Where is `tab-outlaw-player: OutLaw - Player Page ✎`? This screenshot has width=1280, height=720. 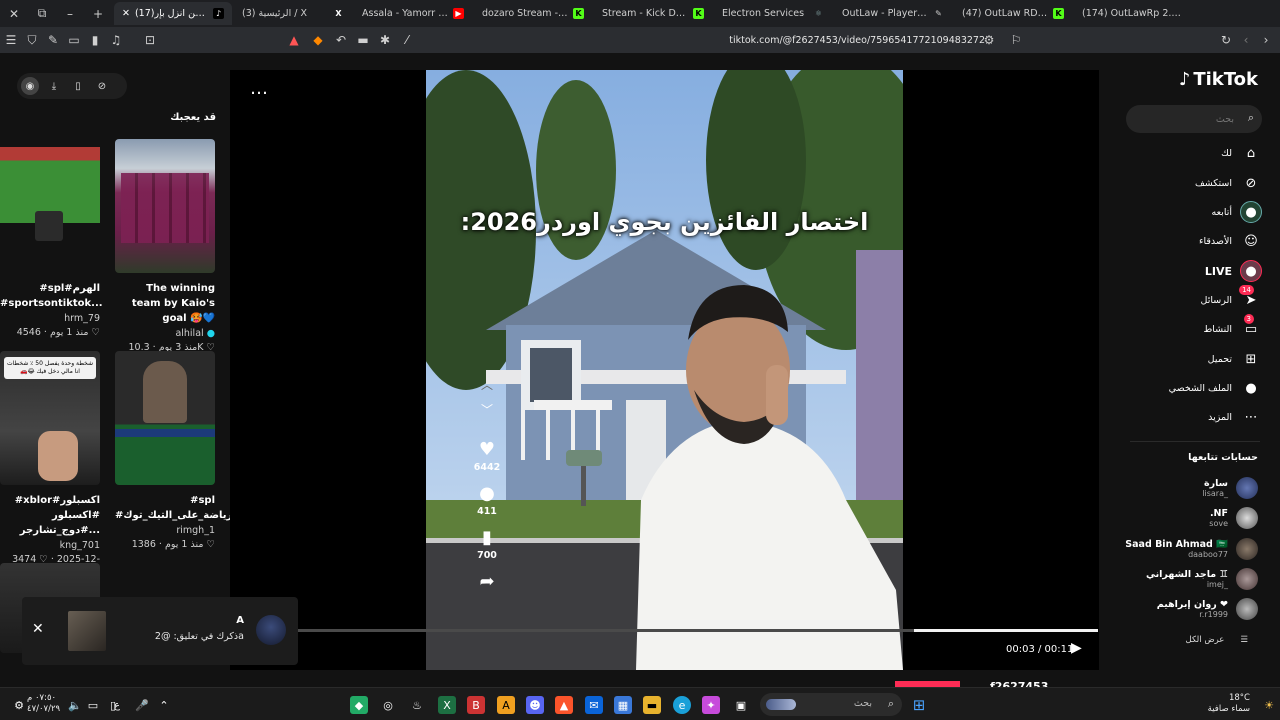 tab-outlaw-player: OutLaw - Player Page ✎ is located at coordinates (893, 13).